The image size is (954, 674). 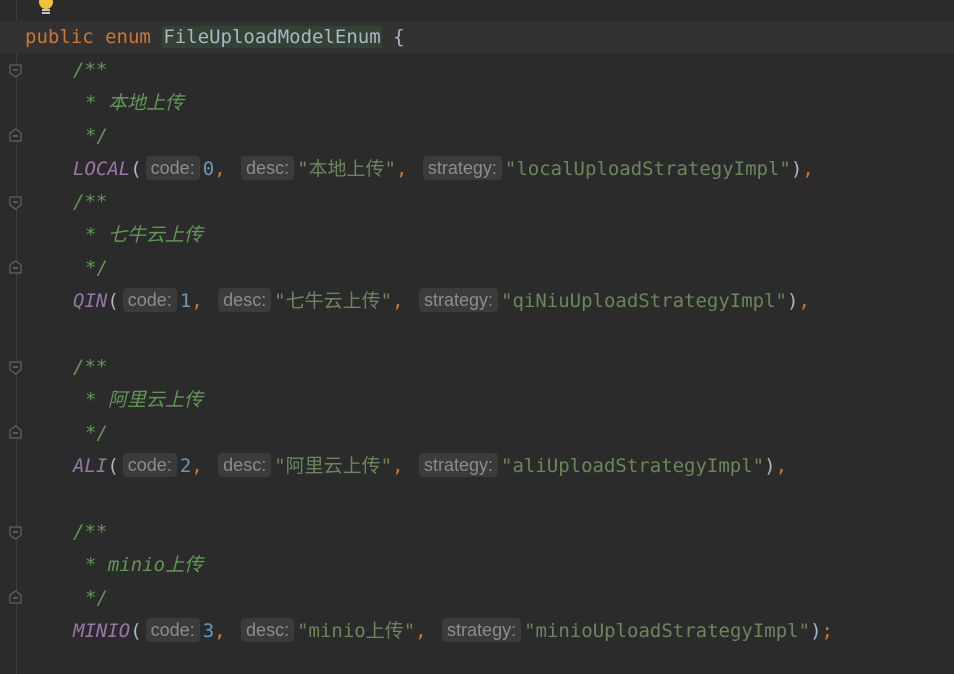 I want to click on enum-declaration-line: public enum FileUploadModelEnum {, so click(x=477, y=37).